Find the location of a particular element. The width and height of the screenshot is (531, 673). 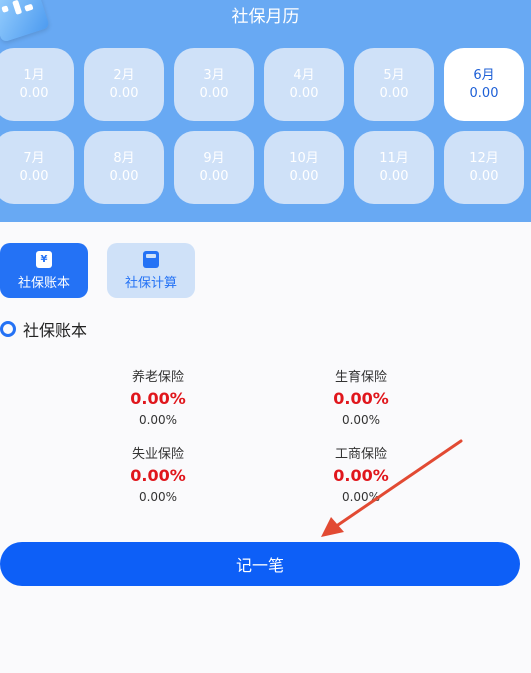

month-label: 3月 is located at coordinates (214, 75).